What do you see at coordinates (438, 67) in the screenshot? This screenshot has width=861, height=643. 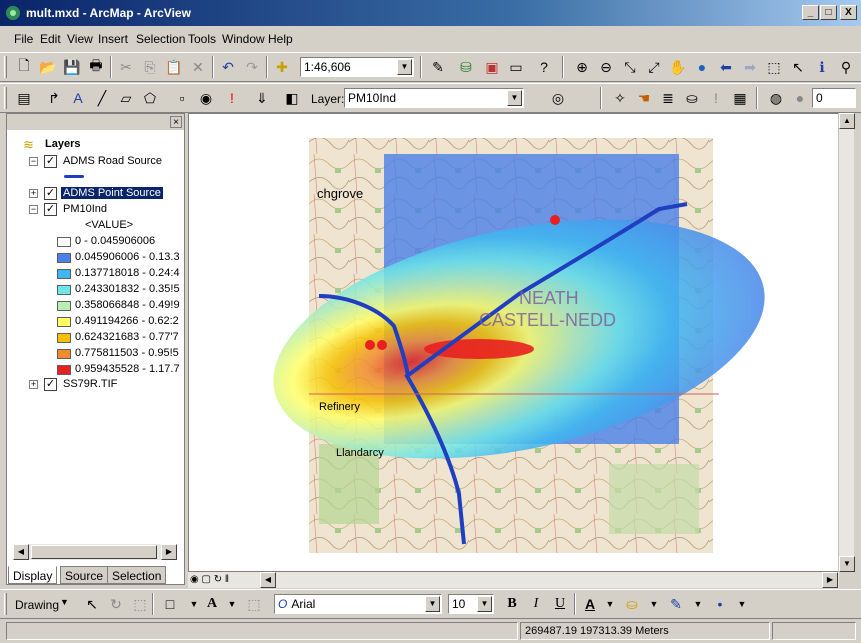 I see `editor-icon: ✎` at bounding box center [438, 67].